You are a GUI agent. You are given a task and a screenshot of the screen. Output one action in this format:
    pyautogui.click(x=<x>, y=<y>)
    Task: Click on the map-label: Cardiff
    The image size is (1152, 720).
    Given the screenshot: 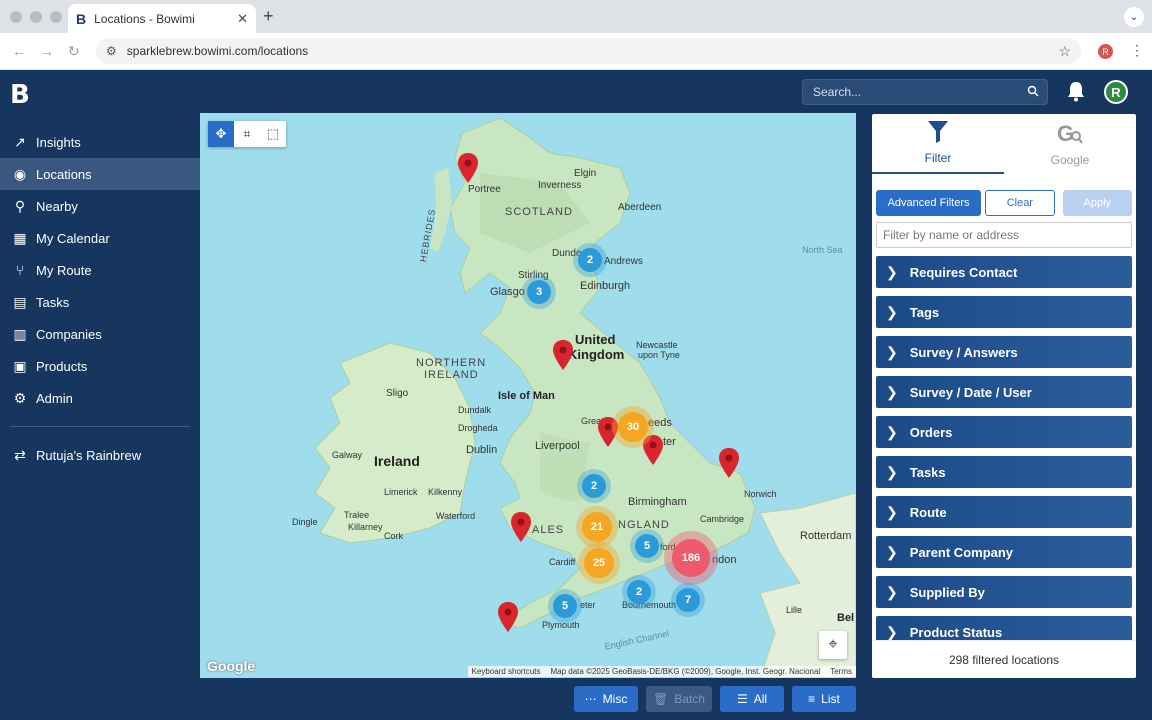 What is the action you would take?
    pyautogui.click(x=562, y=562)
    